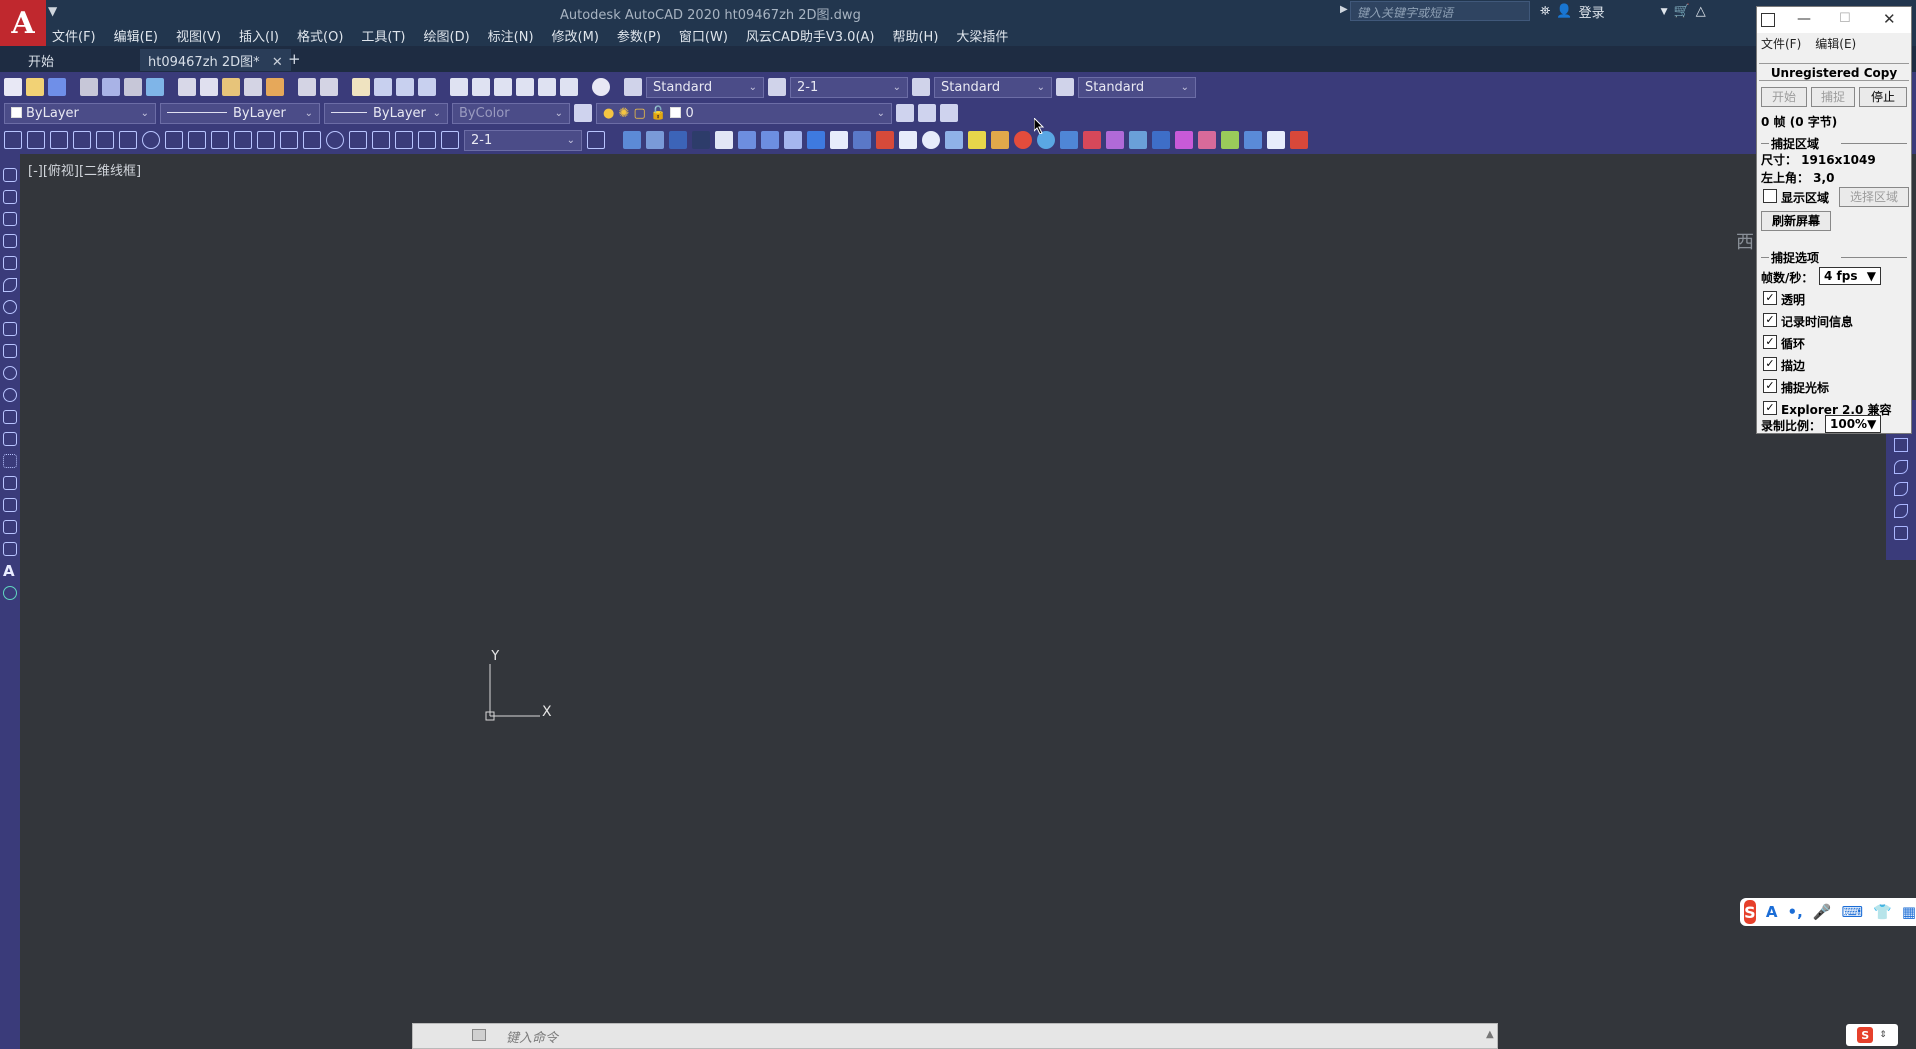  What do you see at coordinates (1770, 342) in the screenshot?
I see `option-checkbox-loop: ✓` at bounding box center [1770, 342].